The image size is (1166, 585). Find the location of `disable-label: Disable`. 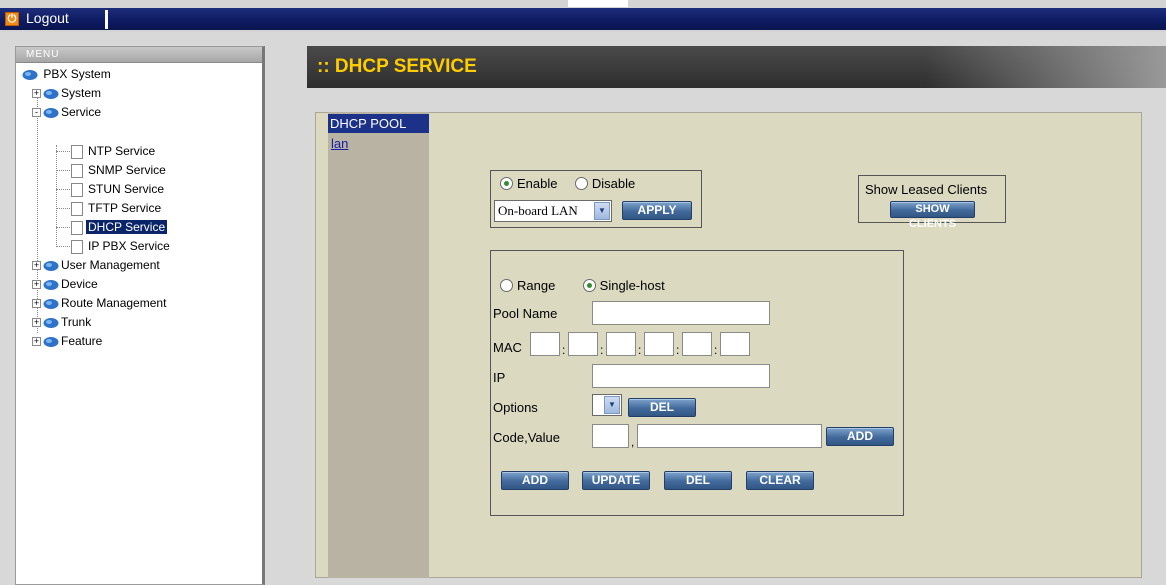

disable-label: Disable is located at coordinates (613, 184).